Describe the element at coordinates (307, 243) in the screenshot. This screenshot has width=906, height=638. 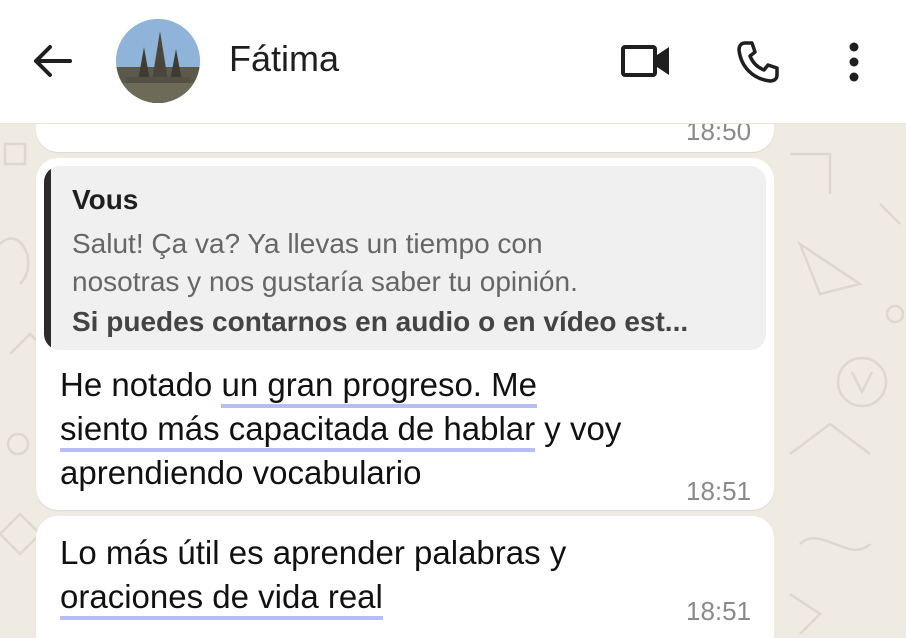
I see `quote-text-line: Salut! Ça va? Ya llevas un tiempo con` at that location.